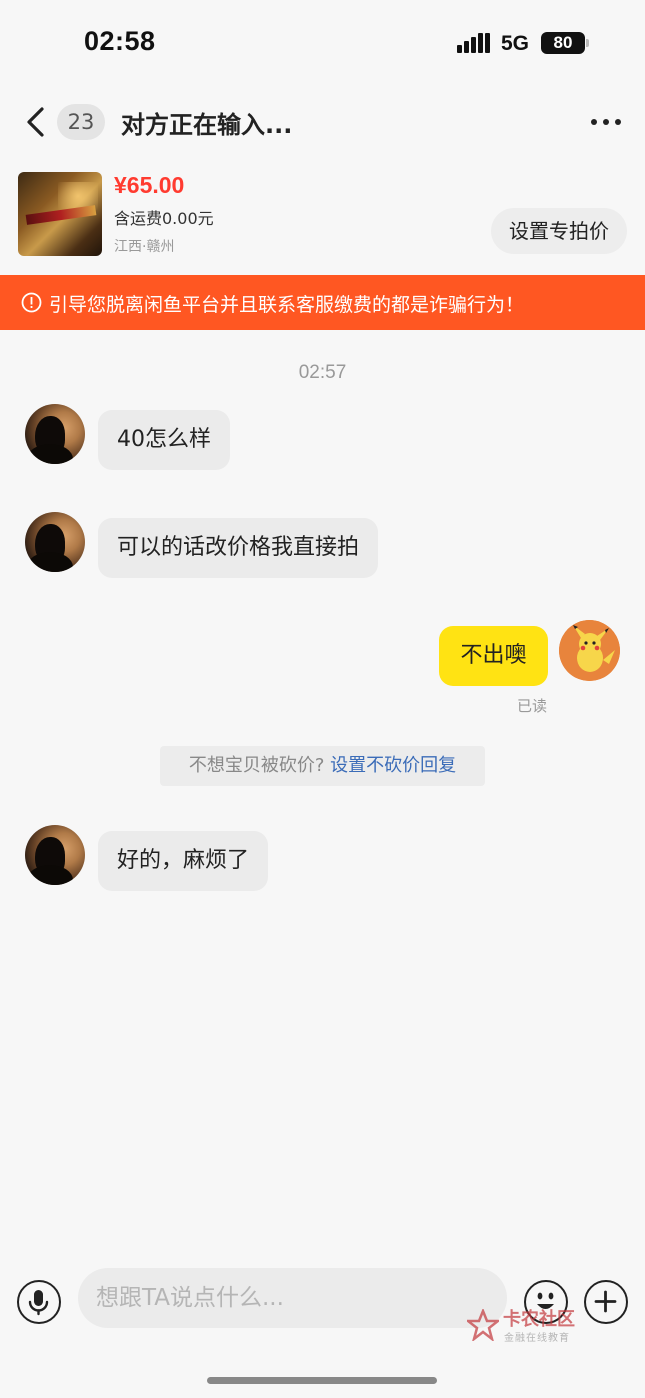  What do you see at coordinates (120, 41) in the screenshot?
I see `status-time: 02:58` at bounding box center [120, 41].